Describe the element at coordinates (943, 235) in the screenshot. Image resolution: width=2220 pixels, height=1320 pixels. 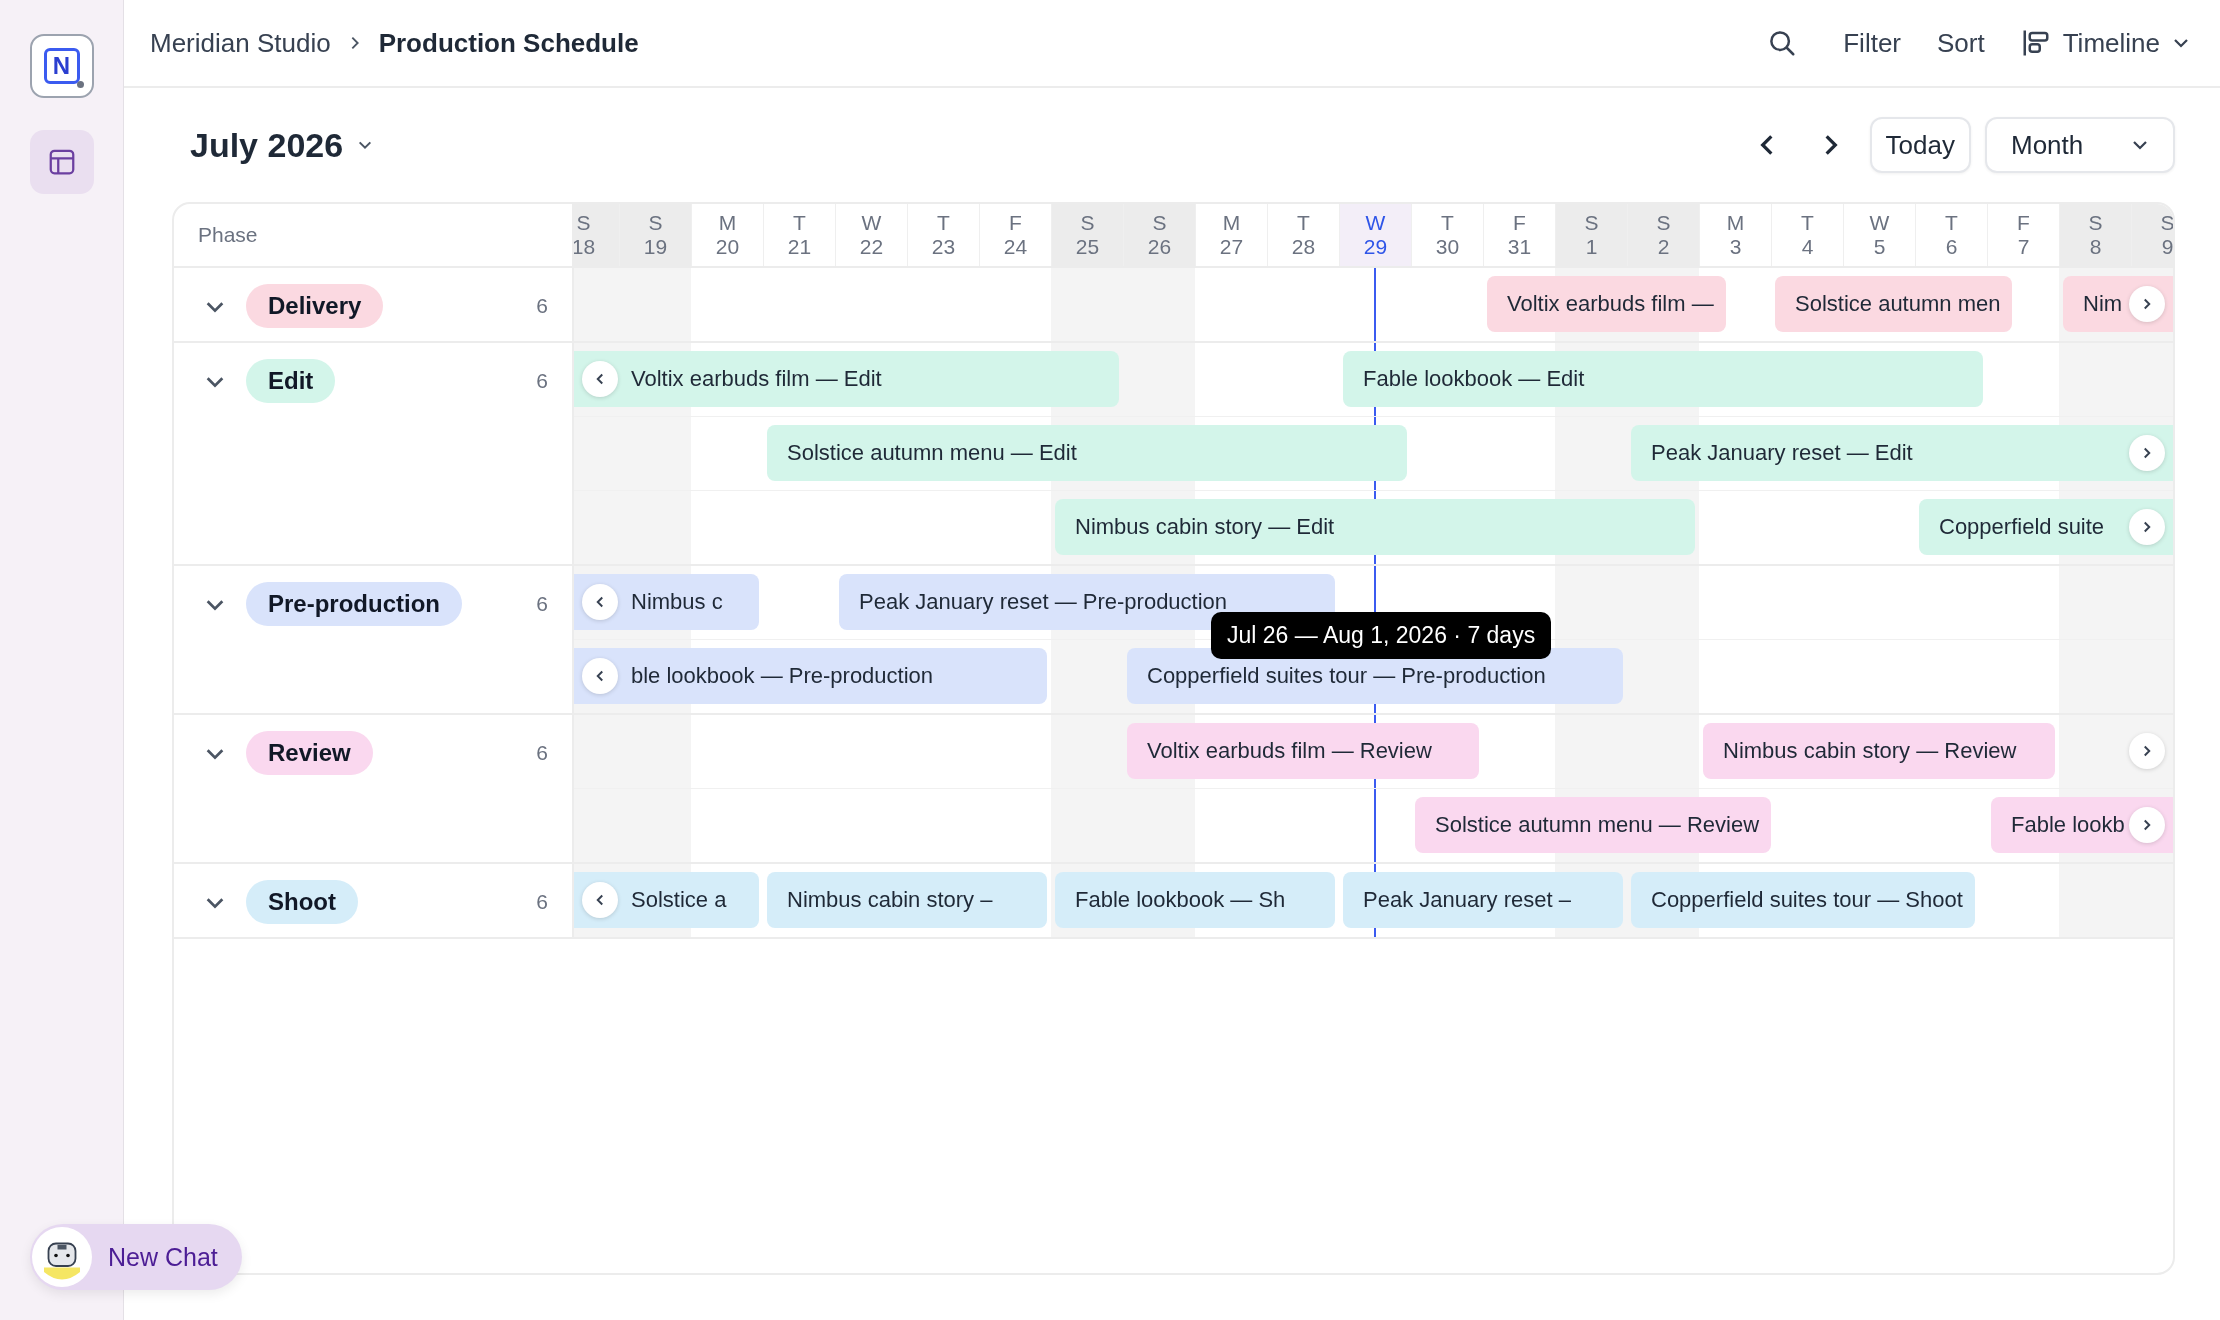
I see `day-header: T 23` at that location.